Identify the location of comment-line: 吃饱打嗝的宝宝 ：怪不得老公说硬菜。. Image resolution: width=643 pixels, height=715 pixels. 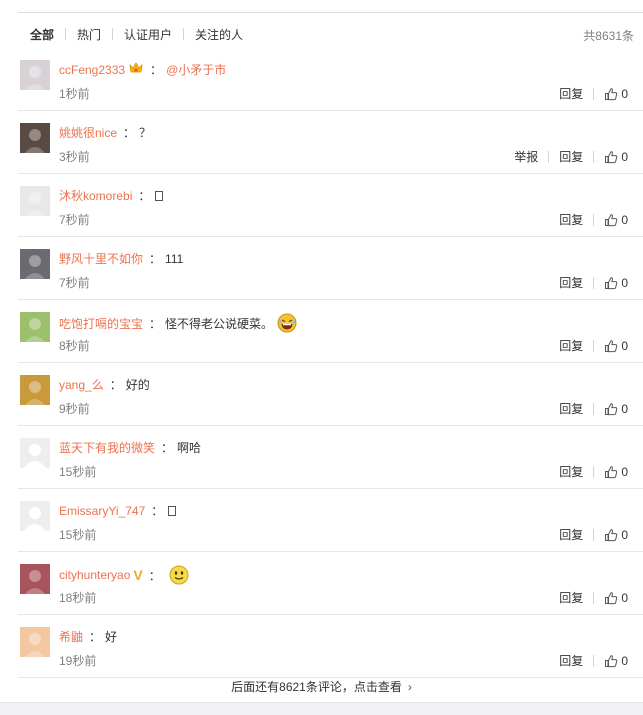
(178, 323).